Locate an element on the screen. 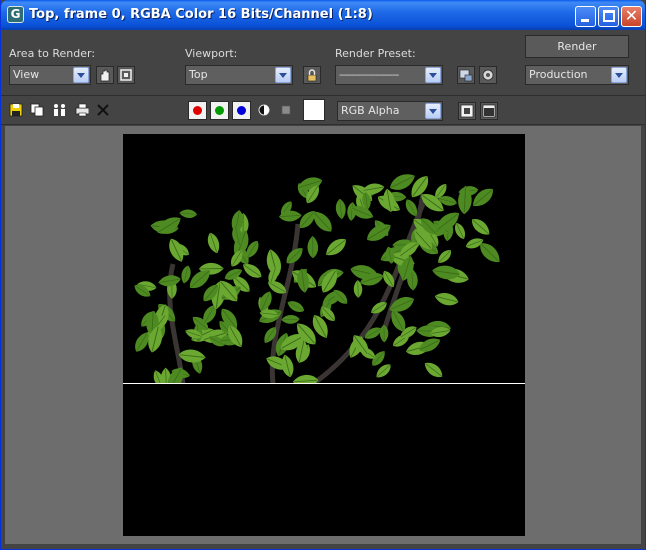  render-setup-button is located at coordinates (466, 75).